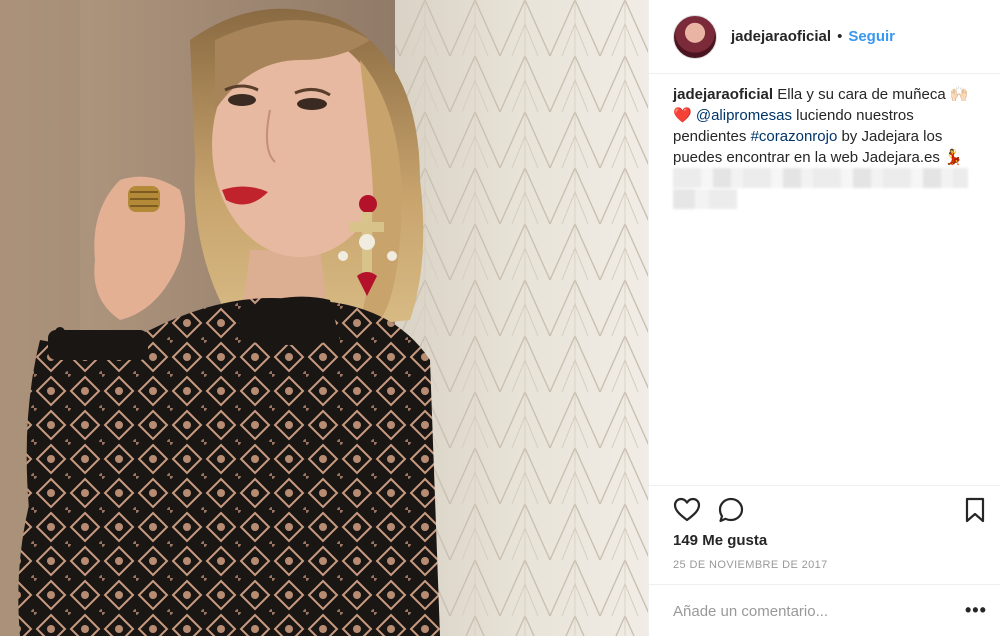  What do you see at coordinates (750, 565) in the screenshot?
I see `post-date: 25 DE NOVIEMBRE DE 2017` at bounding box center [750, 565].